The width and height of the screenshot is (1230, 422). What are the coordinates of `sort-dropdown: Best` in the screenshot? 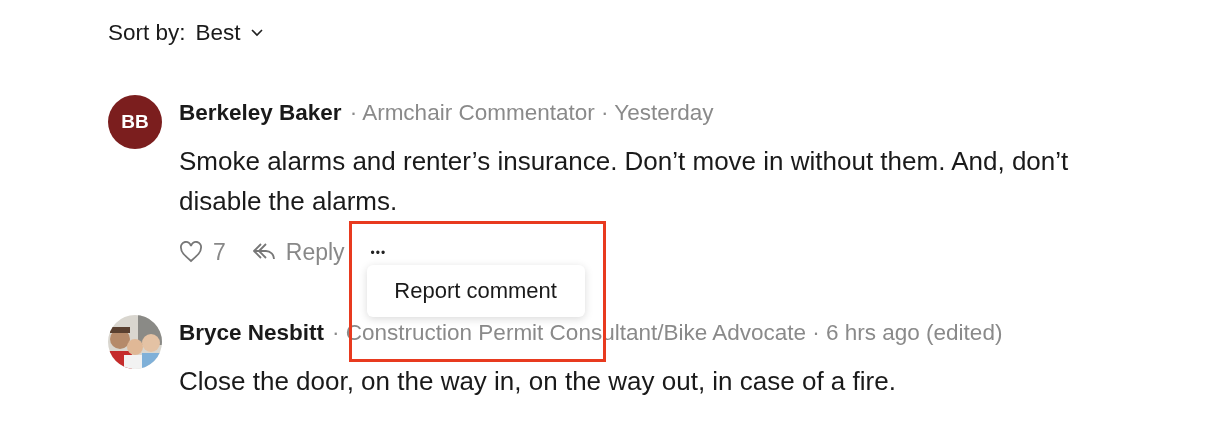 It's located at (229, 33).